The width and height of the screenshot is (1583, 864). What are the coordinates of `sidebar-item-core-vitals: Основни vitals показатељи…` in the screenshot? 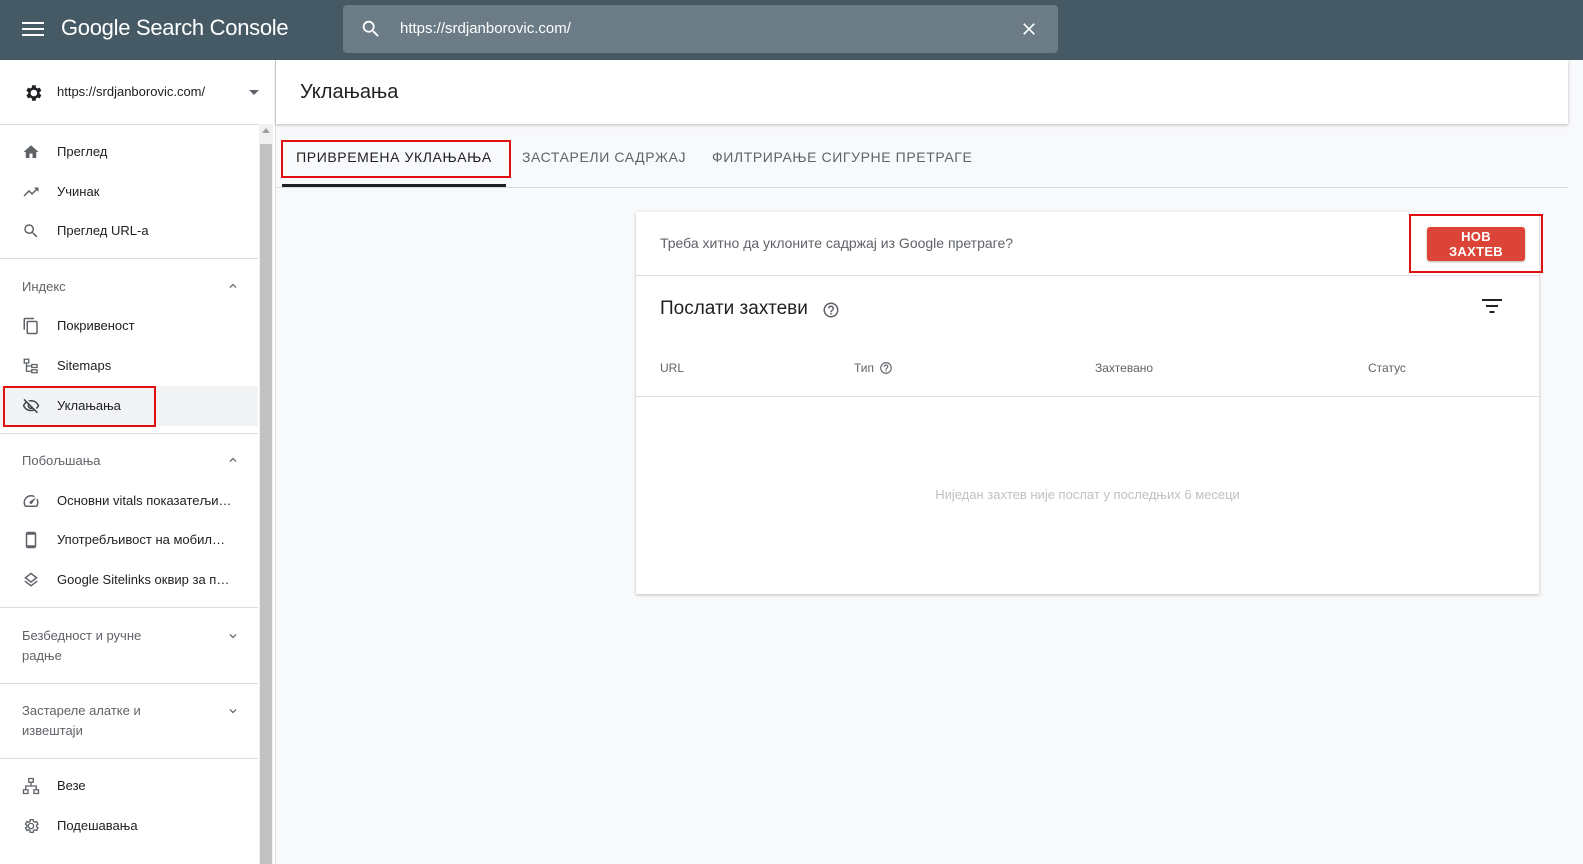 It's located at (129, 501).